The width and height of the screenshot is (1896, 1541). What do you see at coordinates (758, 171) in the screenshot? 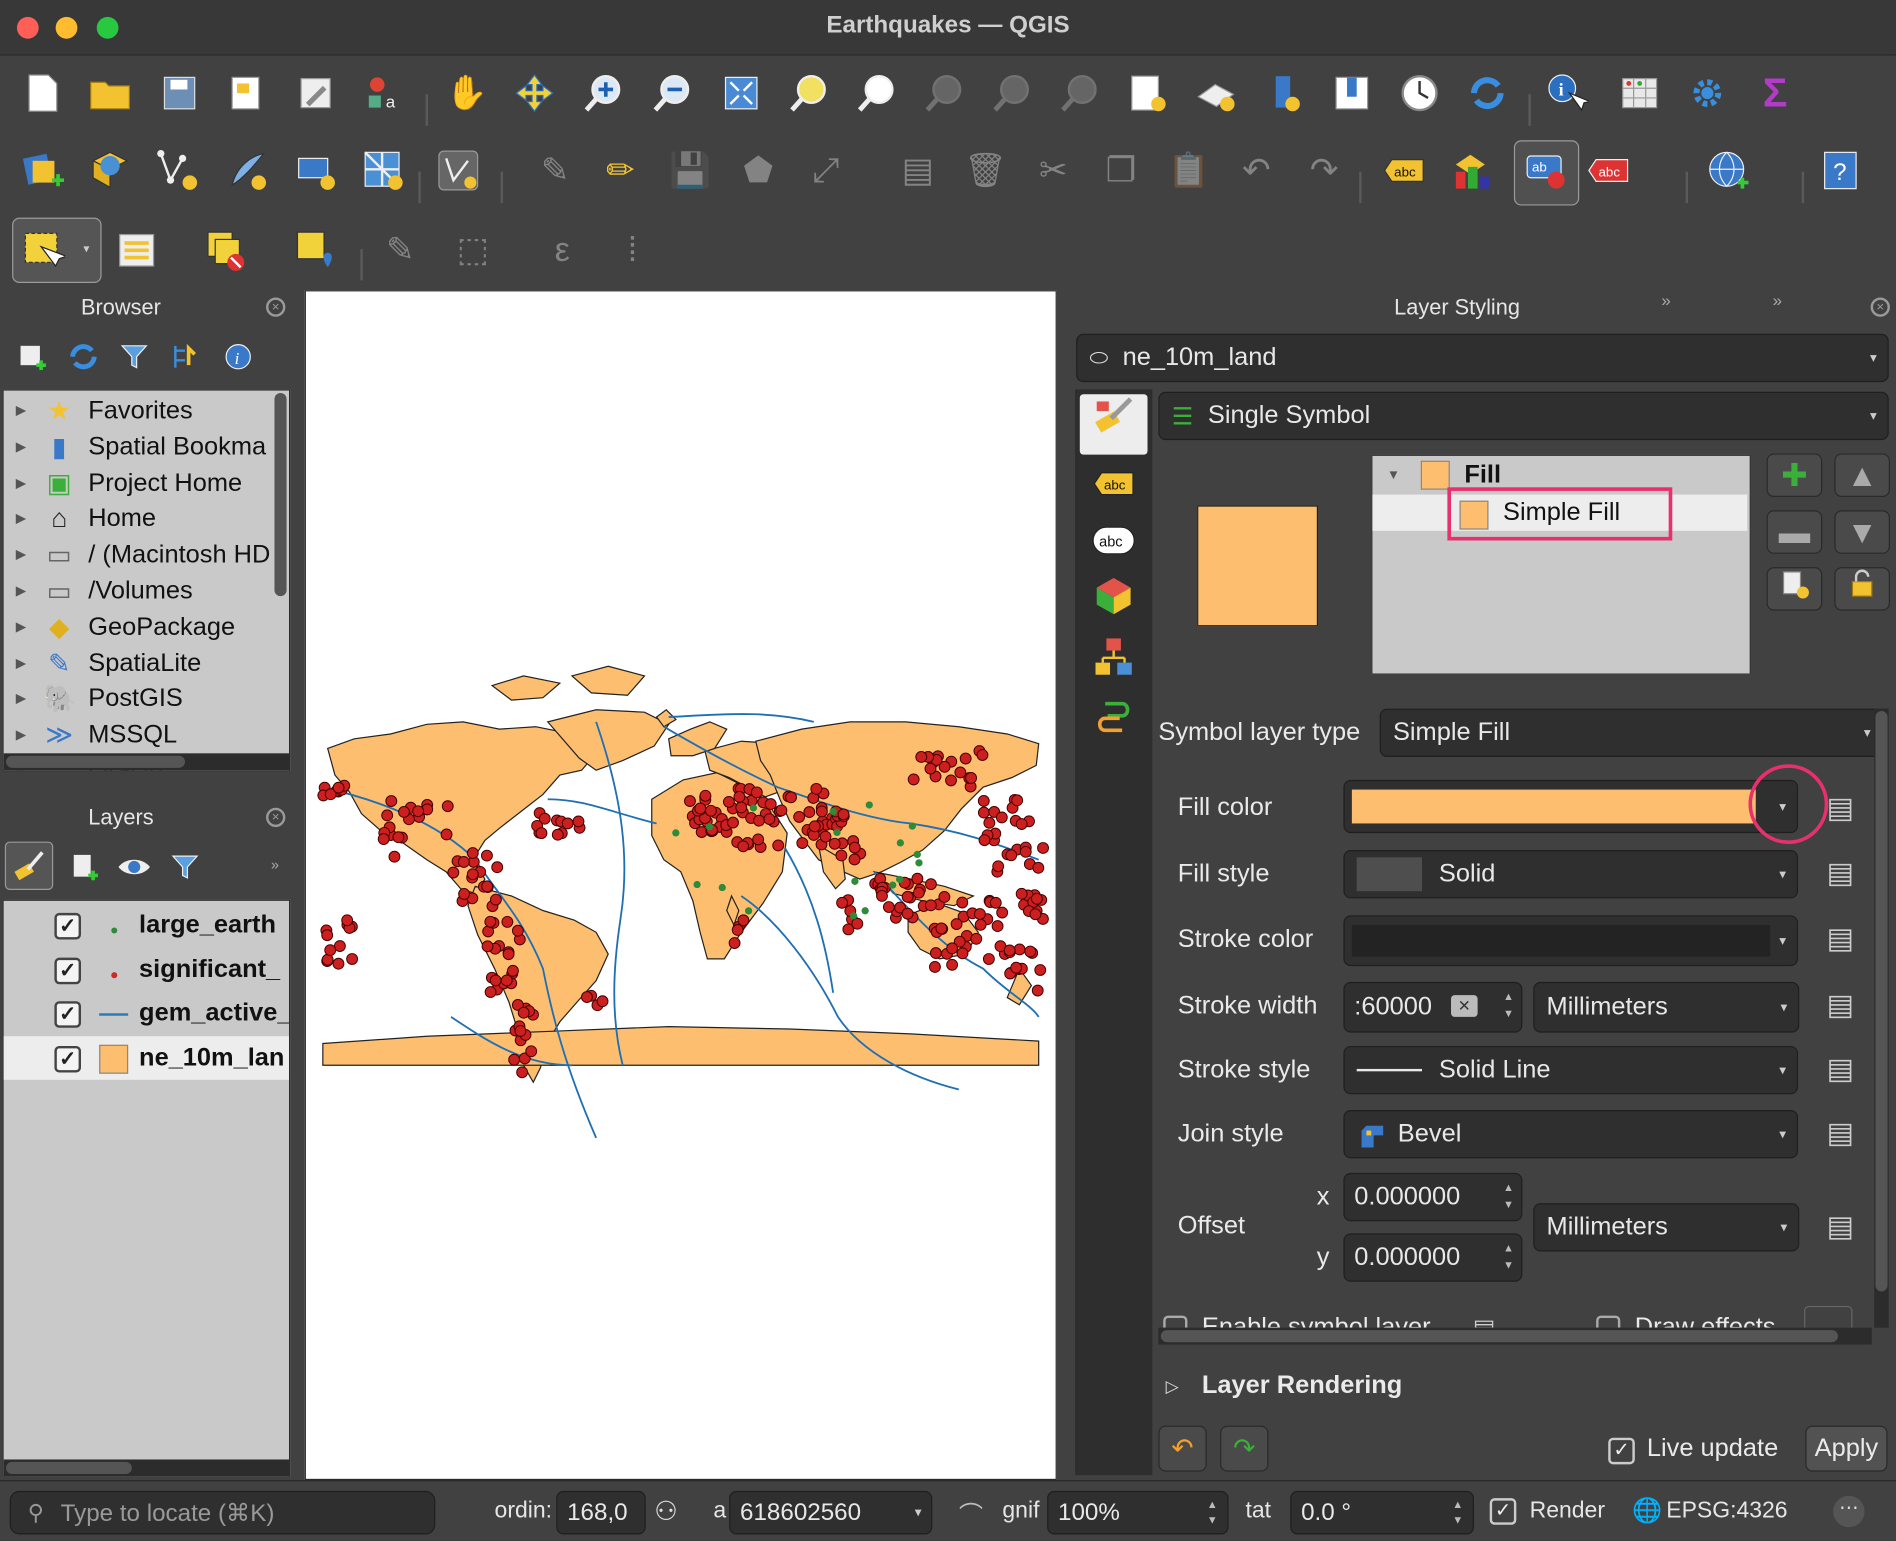
I see `add-polygon-icon: ⬟` at bounding box center [758, 171].